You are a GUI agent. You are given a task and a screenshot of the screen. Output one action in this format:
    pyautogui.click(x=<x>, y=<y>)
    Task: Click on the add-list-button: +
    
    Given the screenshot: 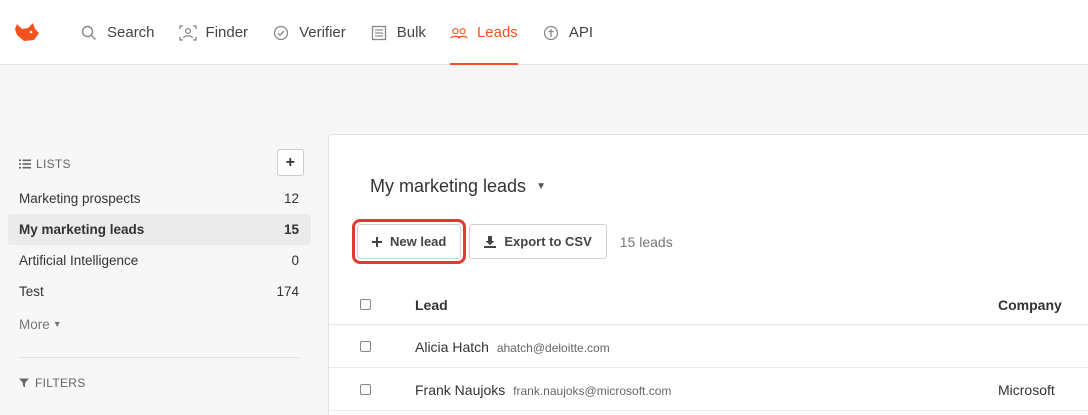 What is the action you would take?
    pyautogui.click(x=290, y=162)
    